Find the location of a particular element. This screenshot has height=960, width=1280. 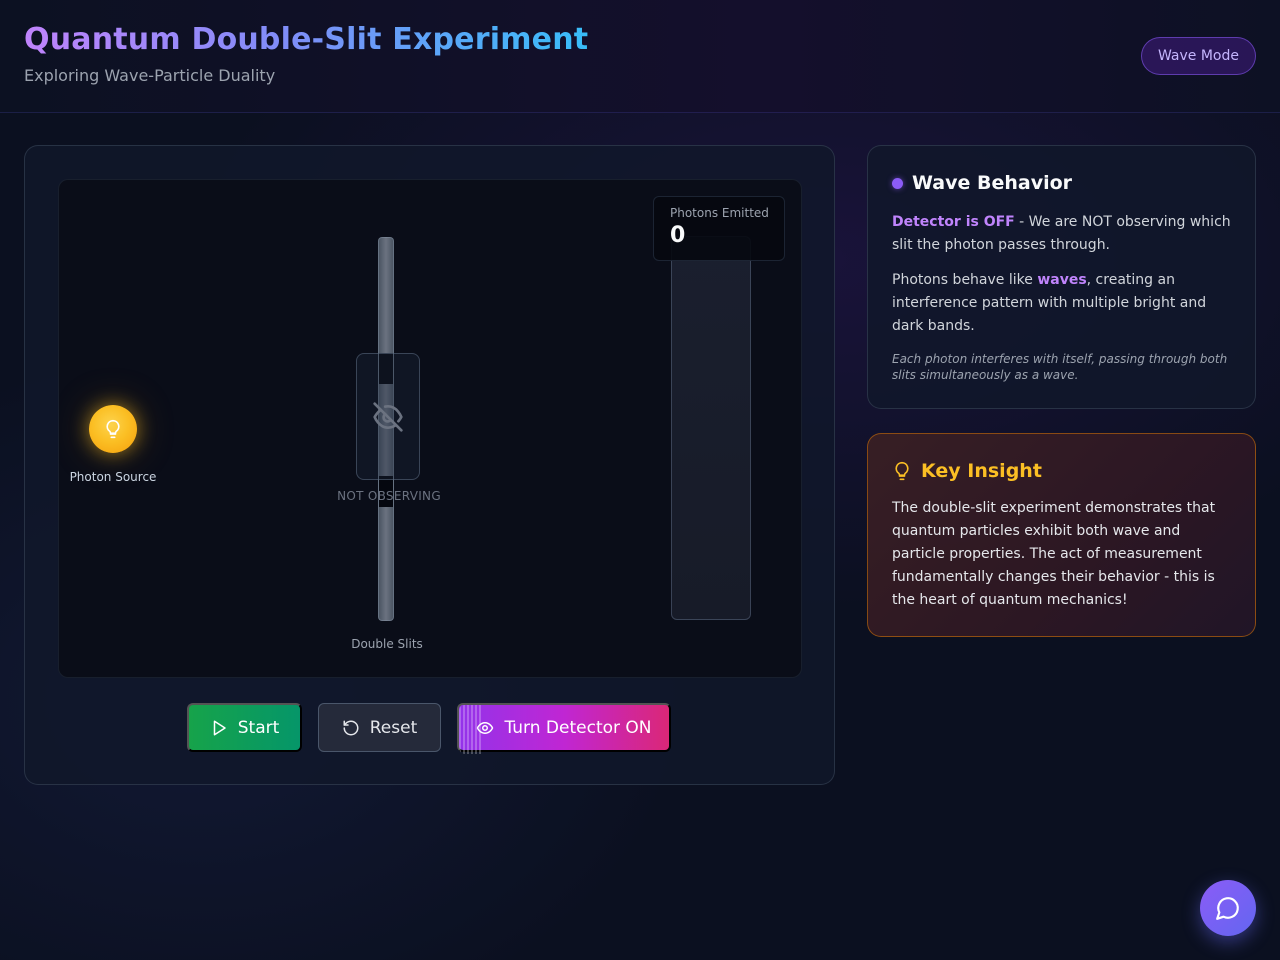

message-circle-icon is located at coordinates (1227, 908).